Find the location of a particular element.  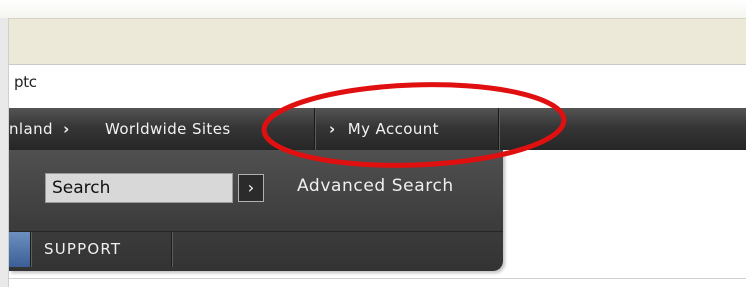

page-header-strip is located at coordinates (377, 82).